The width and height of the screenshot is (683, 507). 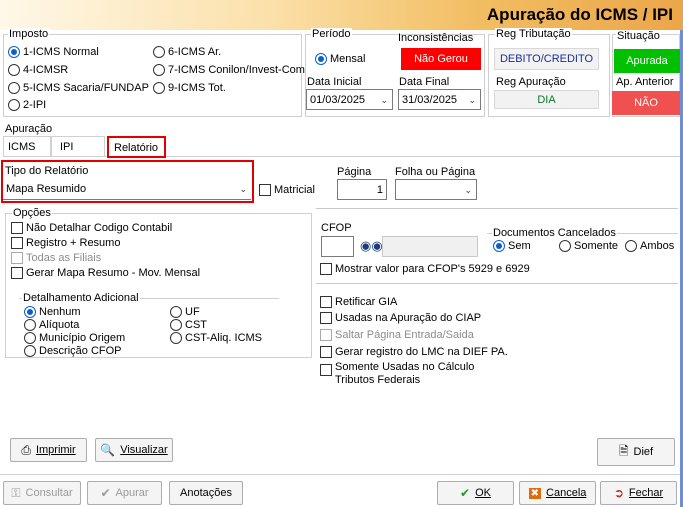 I want to click on periodo-title: Período, so click(x=331, y=34).